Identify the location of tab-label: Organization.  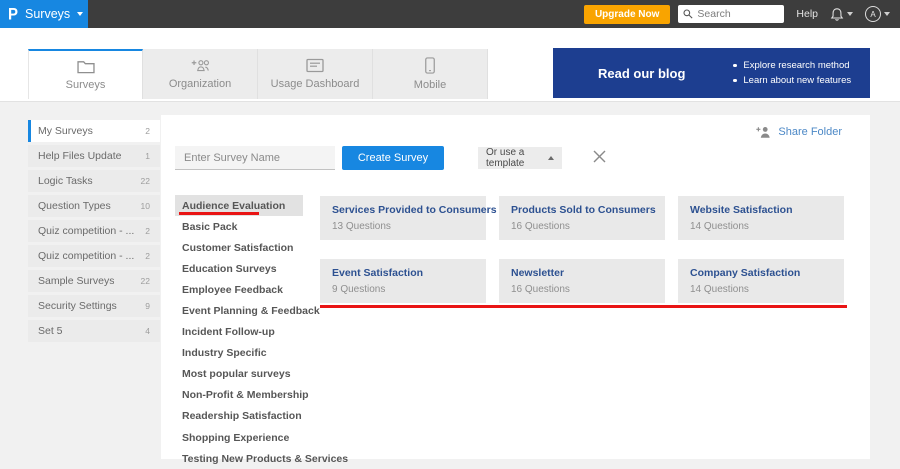
(200, 84).